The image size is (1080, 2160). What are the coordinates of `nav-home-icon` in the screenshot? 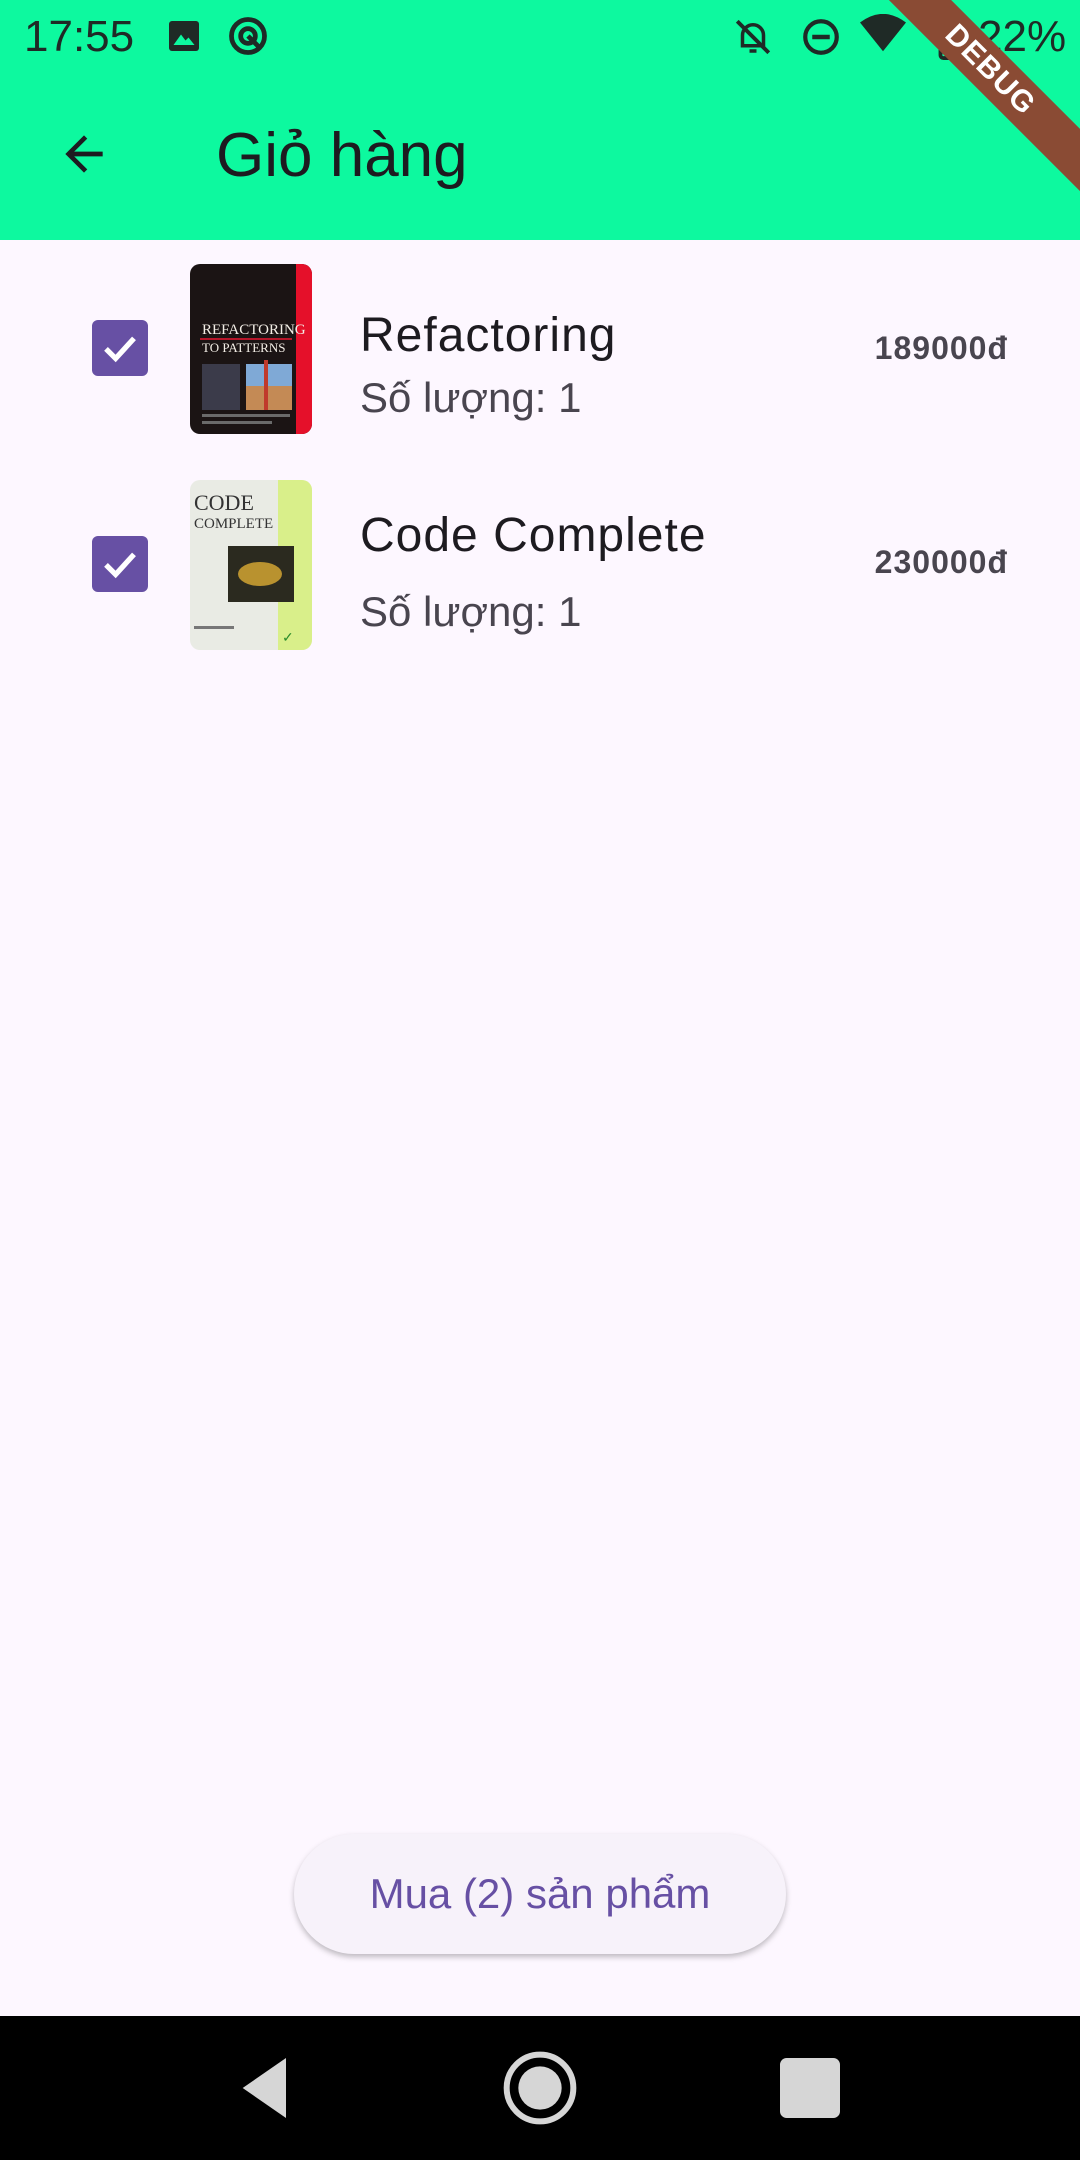 It's located at (540, 2088).